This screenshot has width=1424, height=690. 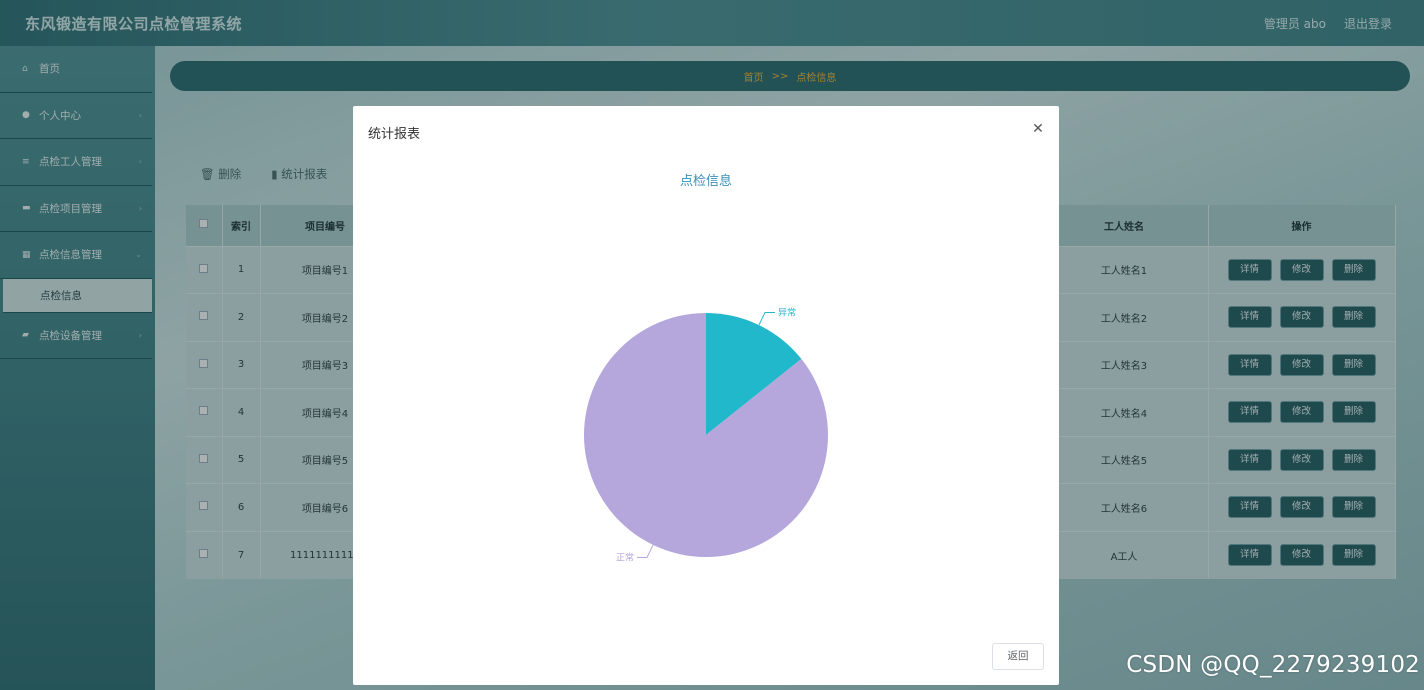 What do you see at coordinates (1273, 665) in the screenshot?
I see `watermark: CSDN @QQ_2279239102` at bounding box center [1273, 665].